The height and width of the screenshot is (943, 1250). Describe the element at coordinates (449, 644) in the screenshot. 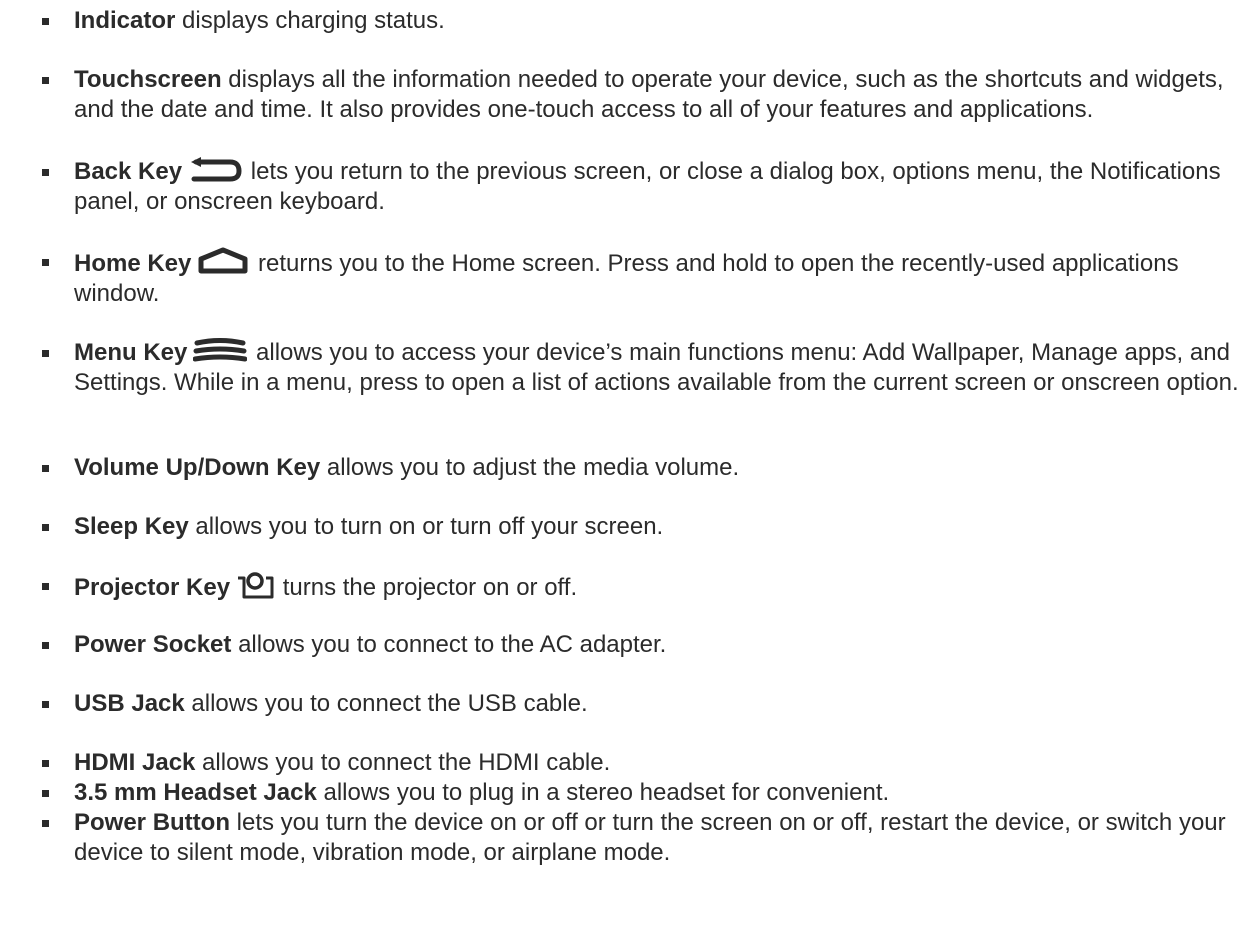

I see `description: allows you to connect to the AC adapter.` at that location.